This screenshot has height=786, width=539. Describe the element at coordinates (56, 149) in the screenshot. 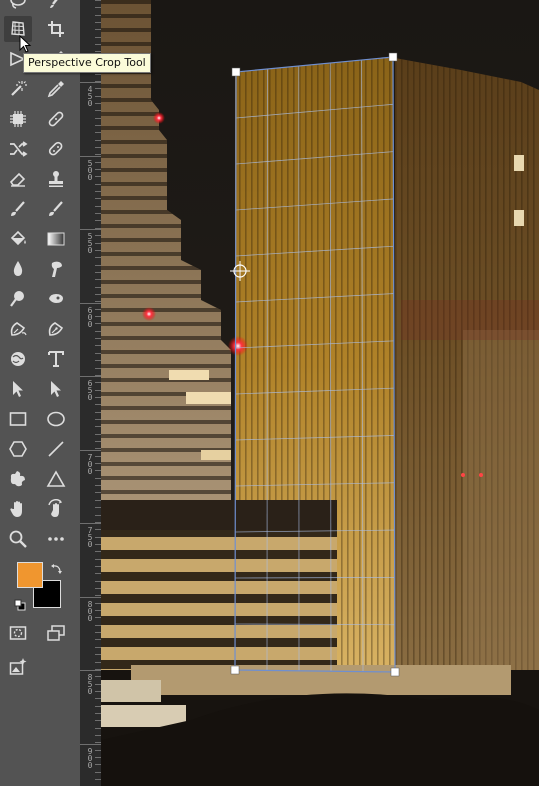

I see `clone-stamp-icon` at that location.